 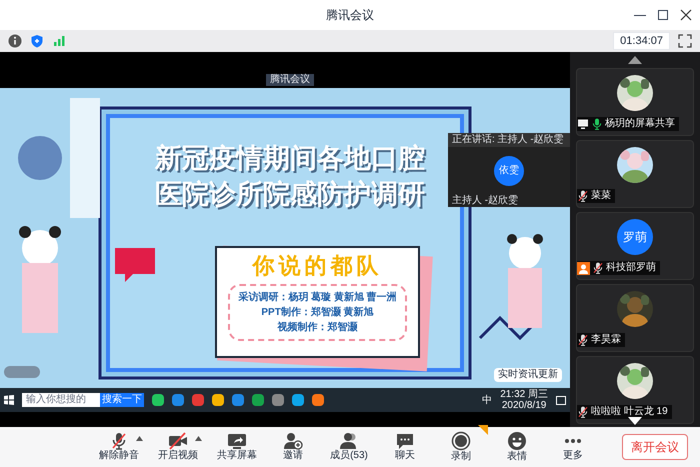 I want to click on toolbar-button: 成员(53), so click(x=349, y=447).